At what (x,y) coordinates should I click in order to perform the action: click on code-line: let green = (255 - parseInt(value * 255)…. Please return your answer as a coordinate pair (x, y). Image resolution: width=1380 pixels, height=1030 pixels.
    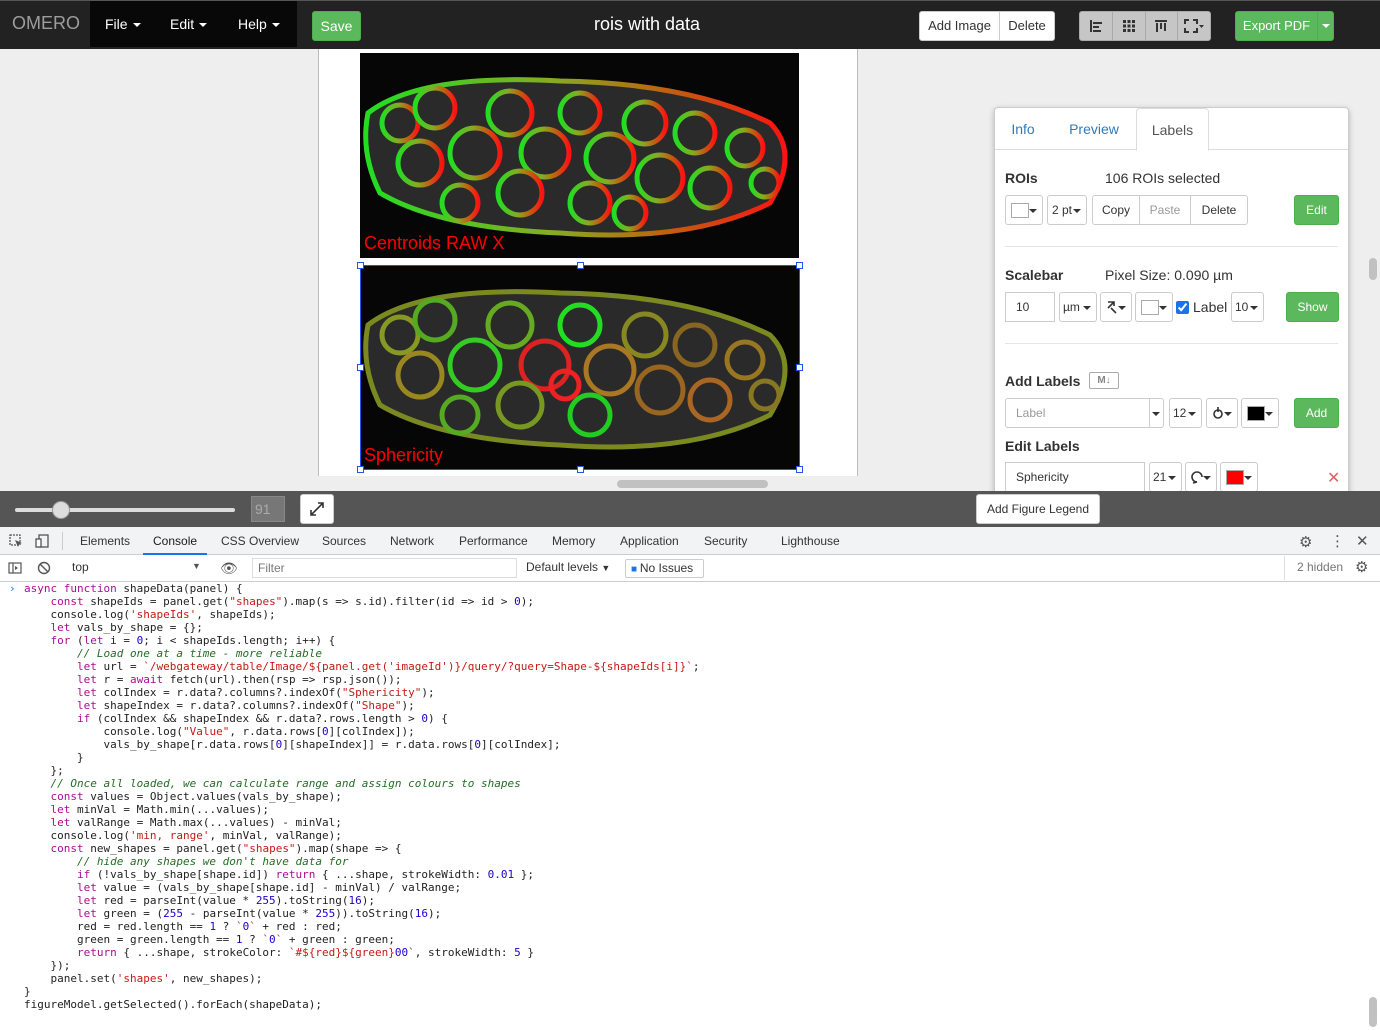
    Looking at the image, I should click on (259, 913).